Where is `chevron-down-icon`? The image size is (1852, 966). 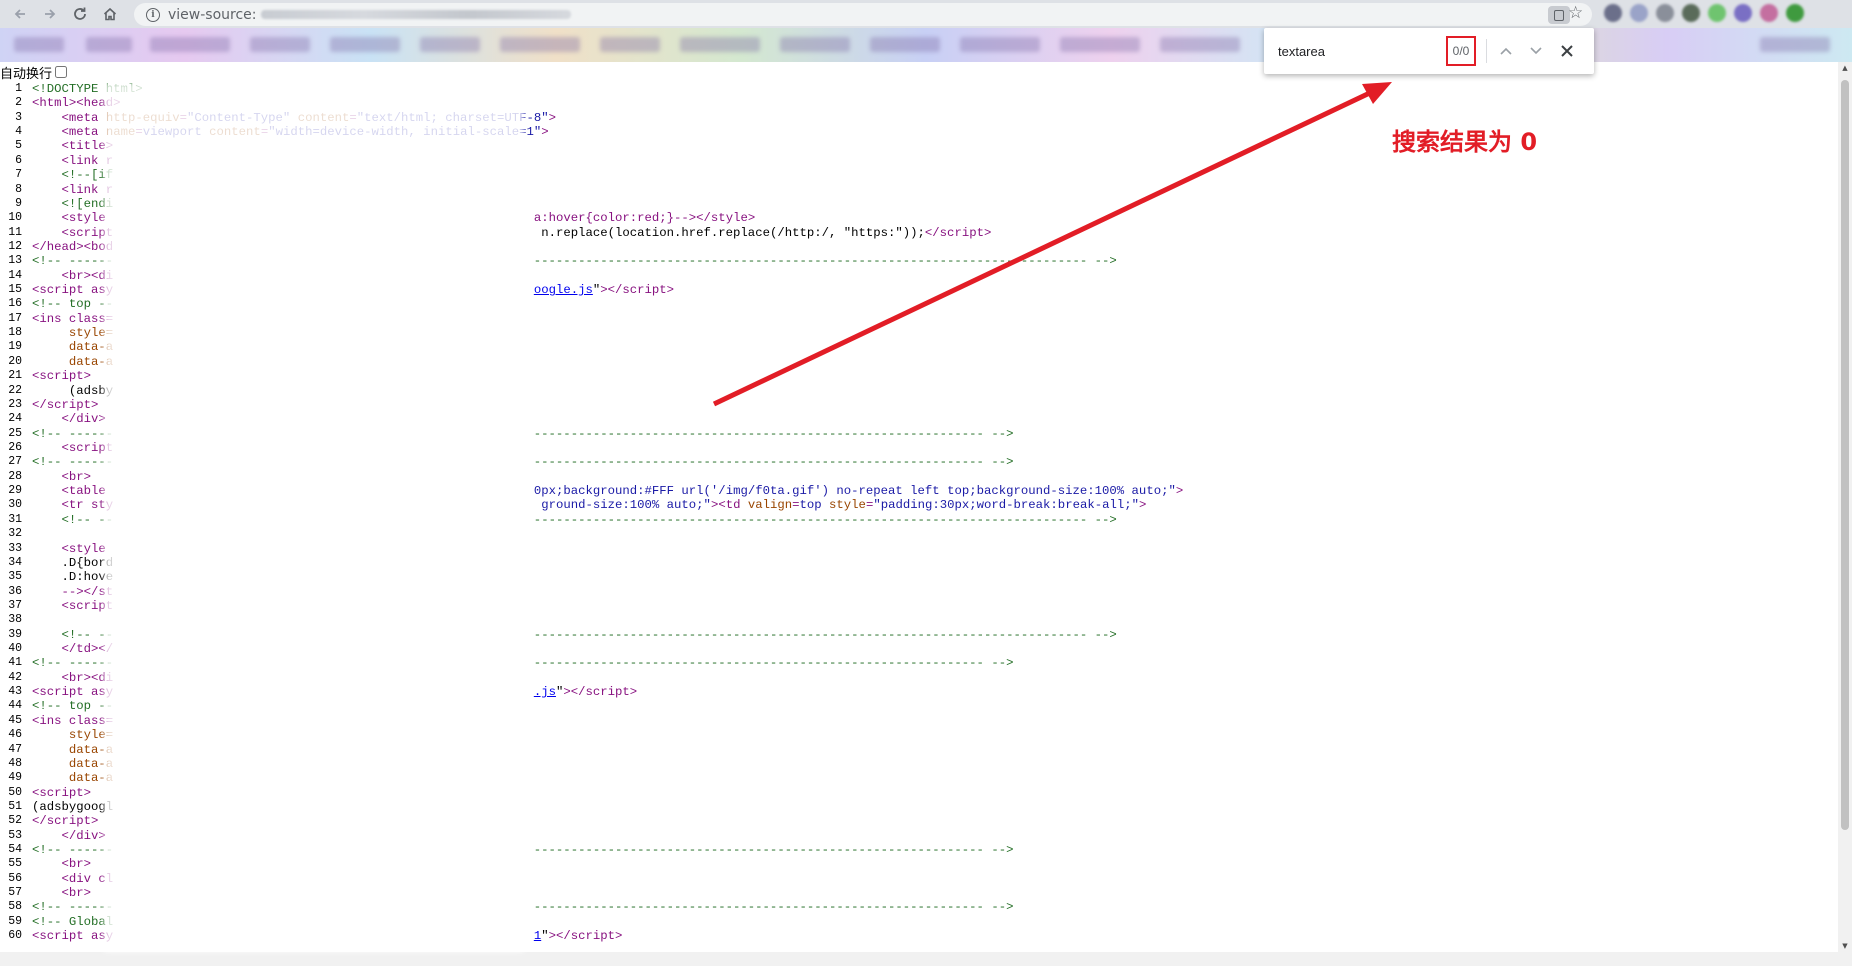
chevron-down-icon is located at coordinates (1536, 51).